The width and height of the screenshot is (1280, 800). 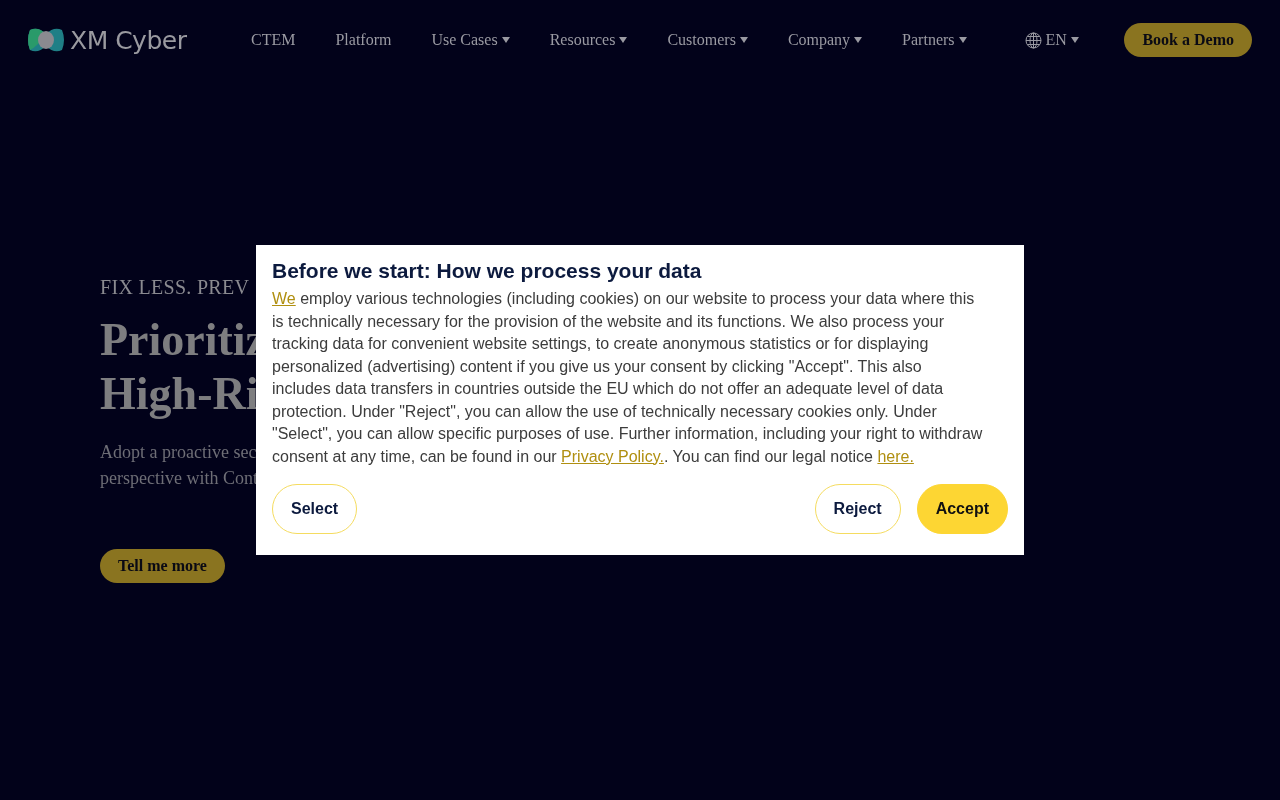 What do you see at coordinates (582, 40) in the screenshot?
I see `nav-link: Resources` at bounding box center [582, 40].